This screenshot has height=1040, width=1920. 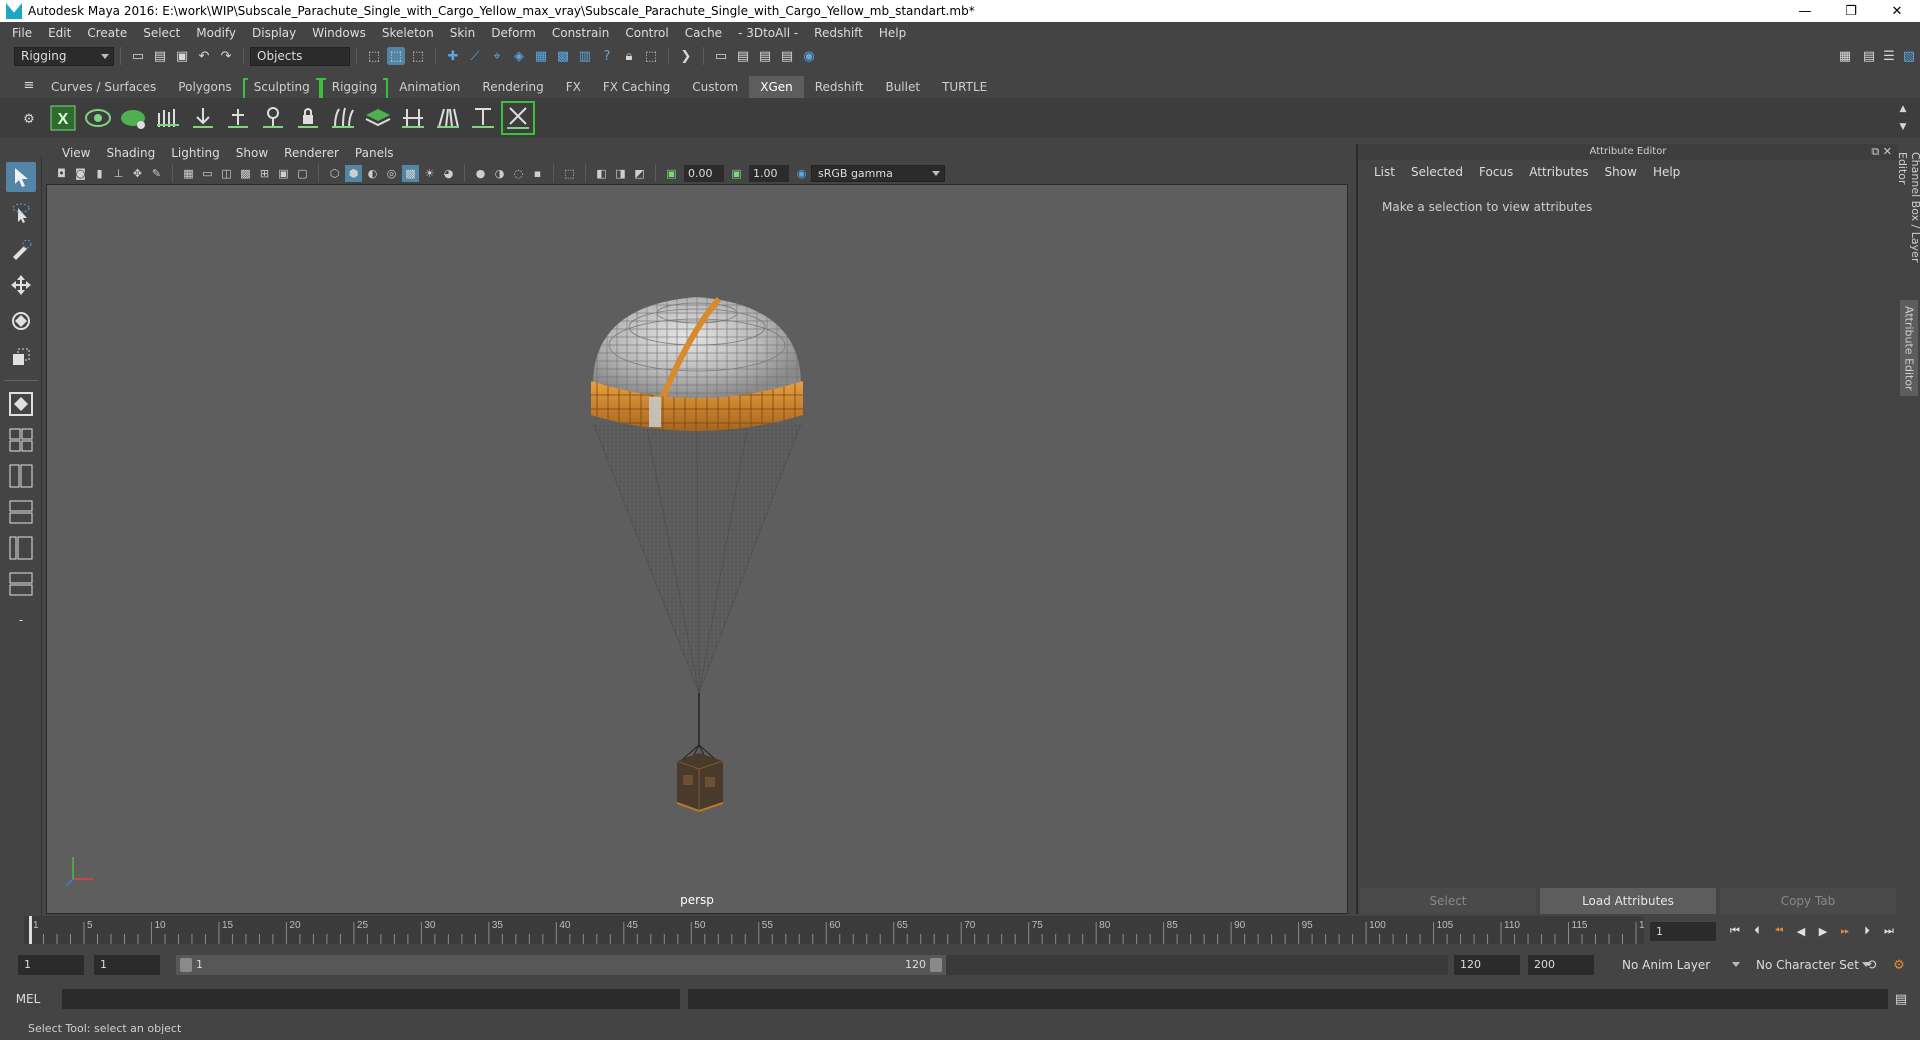 I want to click on current-frame-field: 1, so click(x=1683, y=931).